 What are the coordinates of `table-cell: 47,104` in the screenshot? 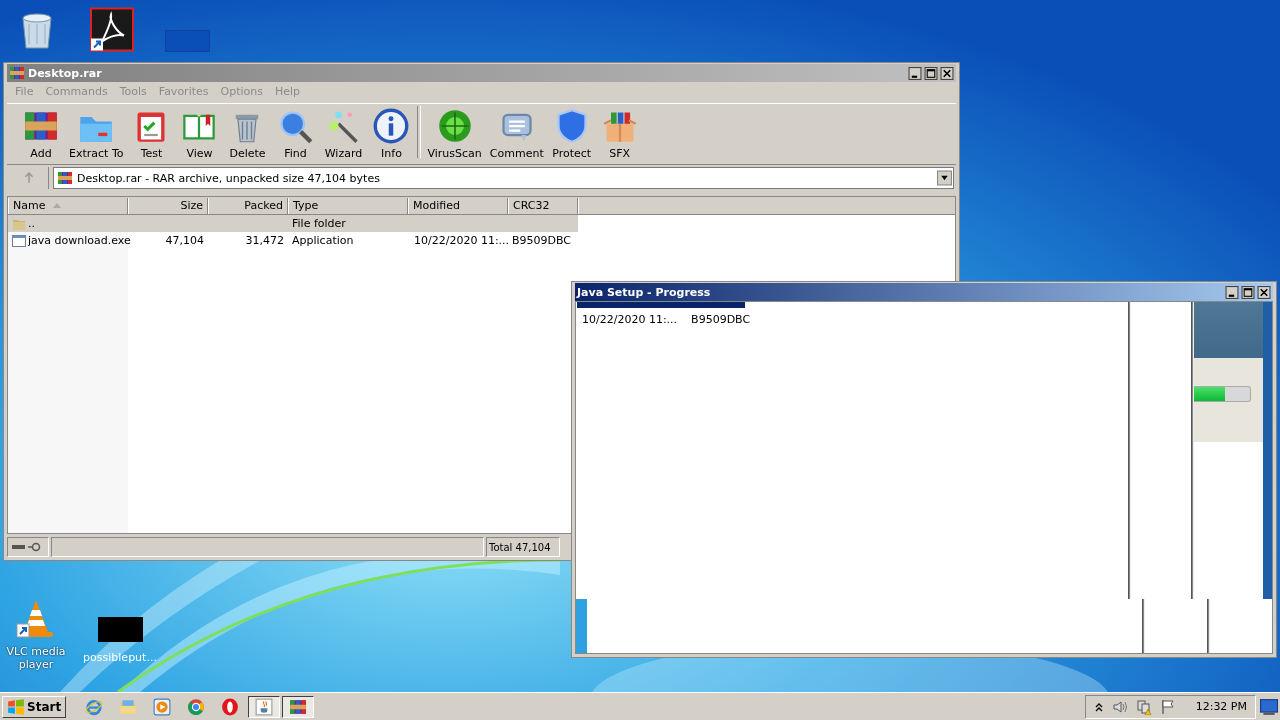 It's located at (184, 240).